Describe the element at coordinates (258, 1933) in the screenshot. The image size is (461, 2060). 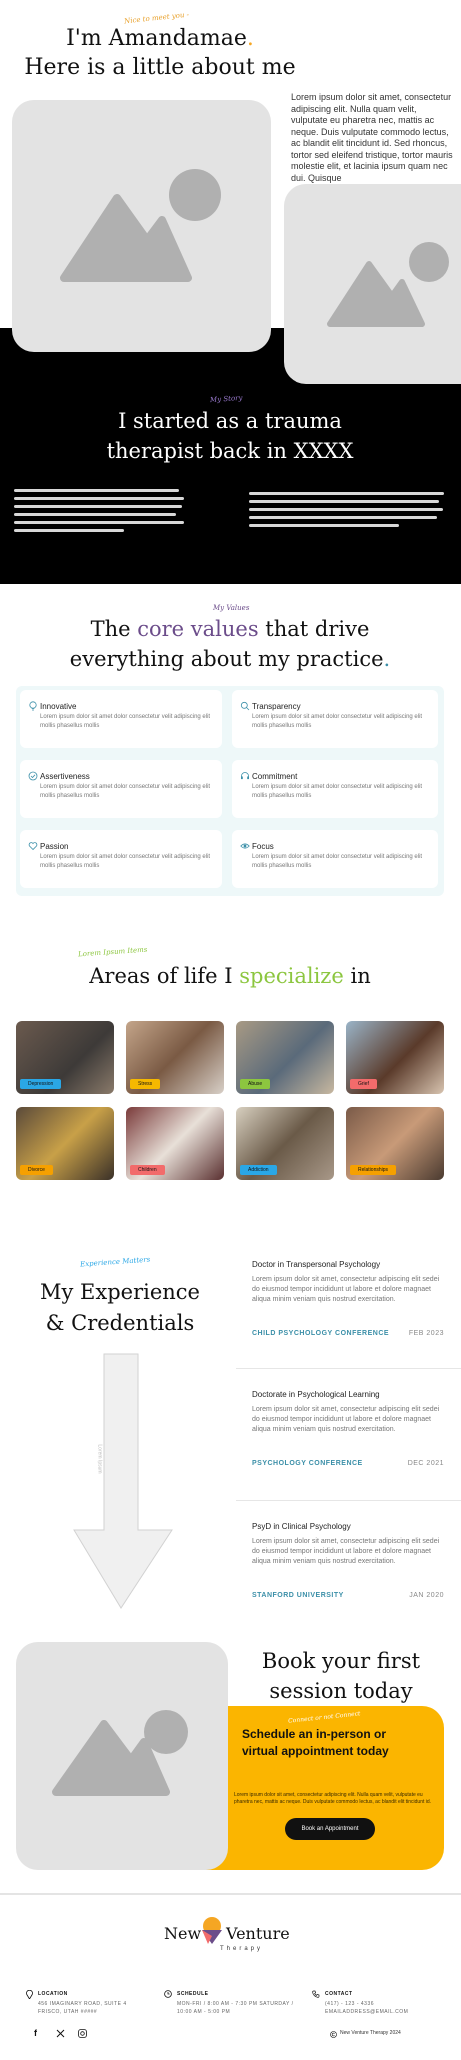
I see `brand-right: Venture` at that location.